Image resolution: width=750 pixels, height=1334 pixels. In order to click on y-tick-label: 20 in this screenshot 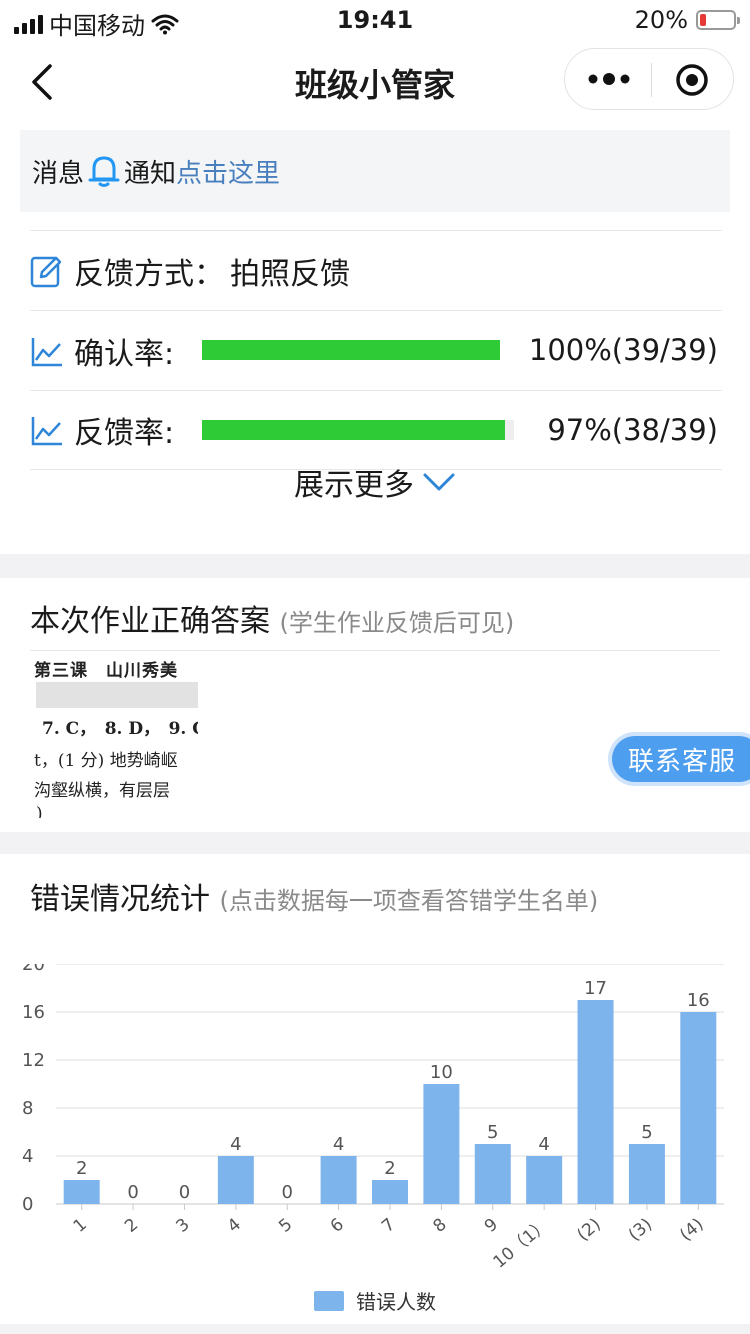, I will do `click(33, 969)`.